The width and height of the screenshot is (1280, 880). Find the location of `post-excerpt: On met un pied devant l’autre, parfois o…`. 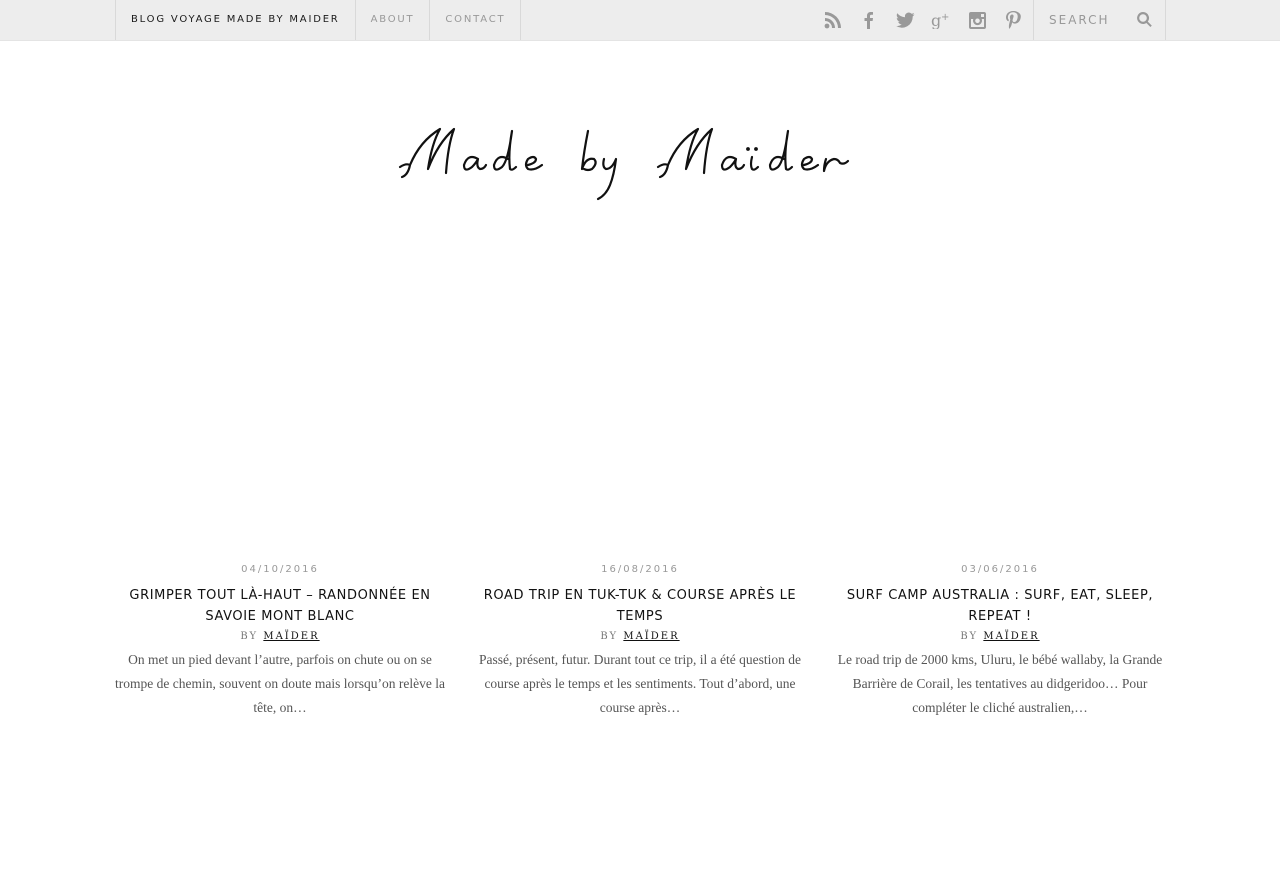

post-excerpt: On met un pied devant l’autre, parfois o… is located at coordinates (280, 683).